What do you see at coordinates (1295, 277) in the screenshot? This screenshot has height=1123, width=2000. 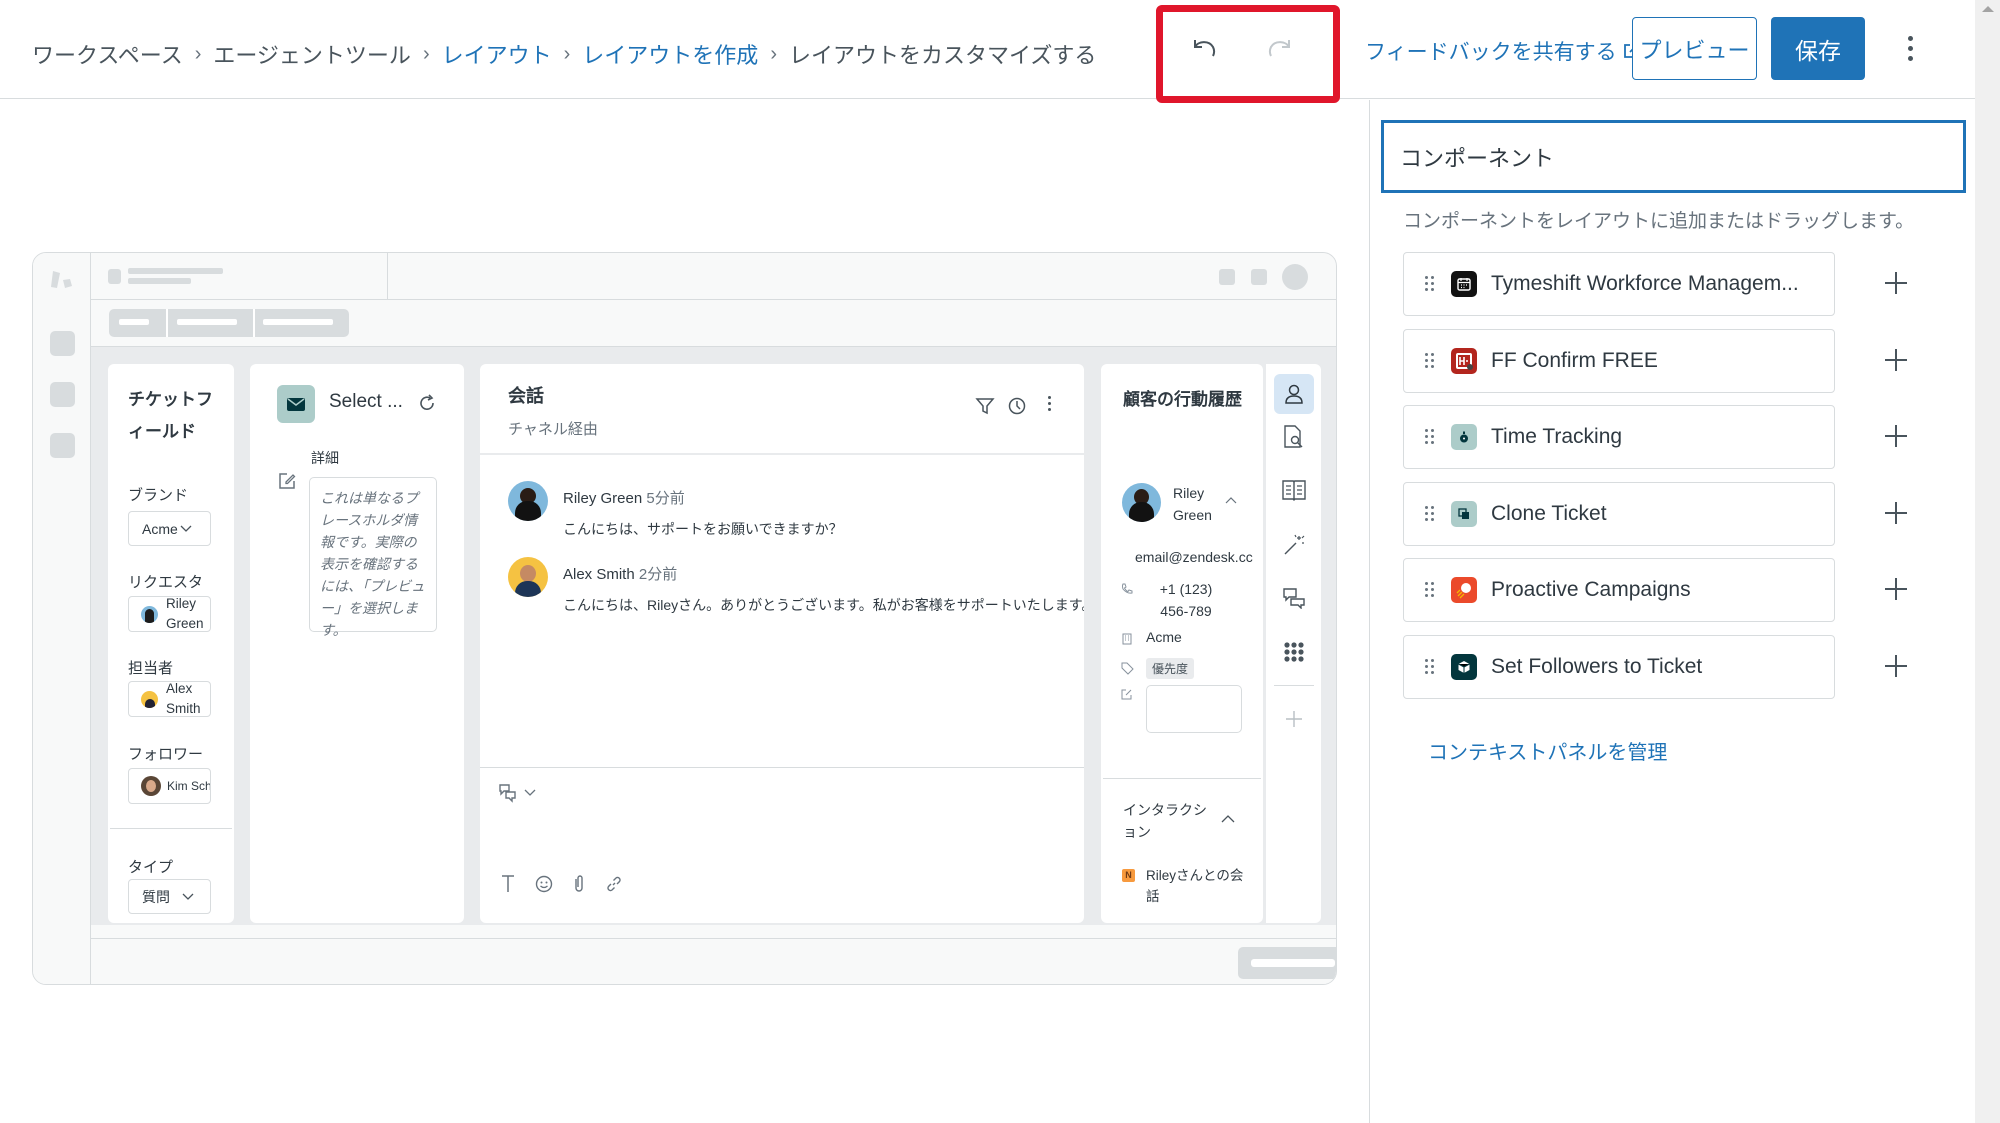 I see `mockup-avatar-placeholder` at bounding box center [1295, 277].